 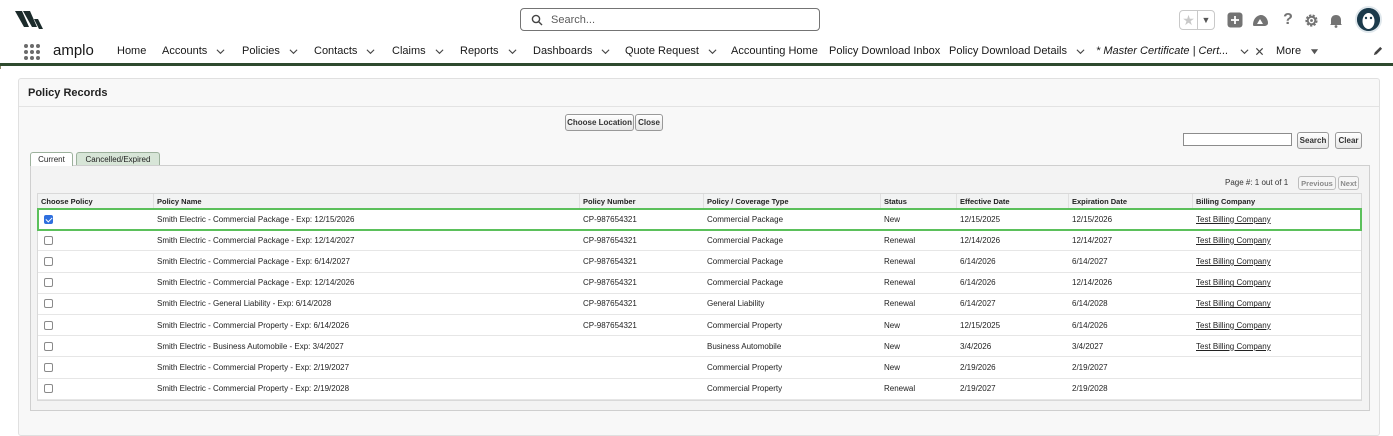 I want to click on column-header: Billing Company, so click(x=1277, y=201).